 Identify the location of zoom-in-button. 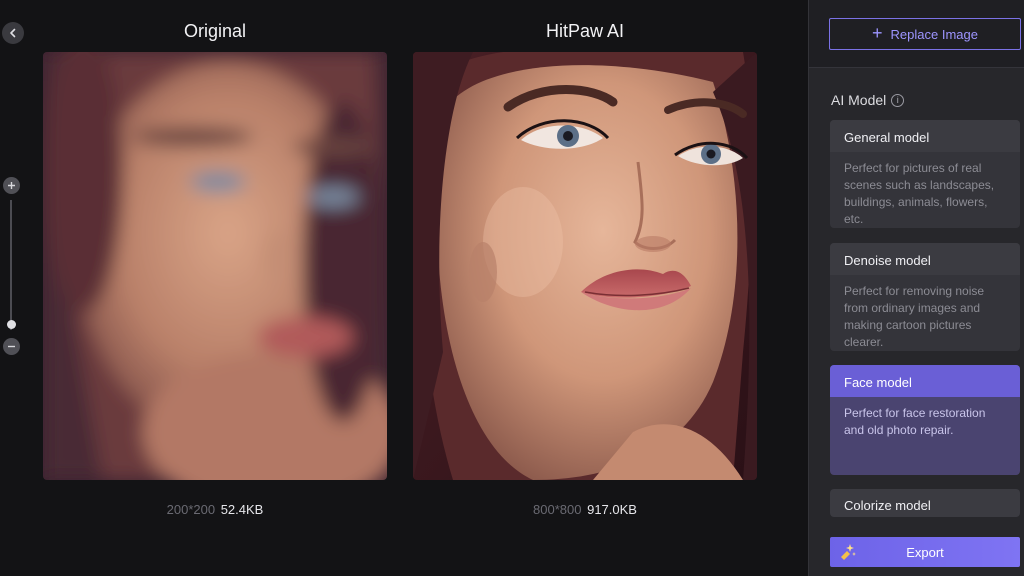
(11, 185).